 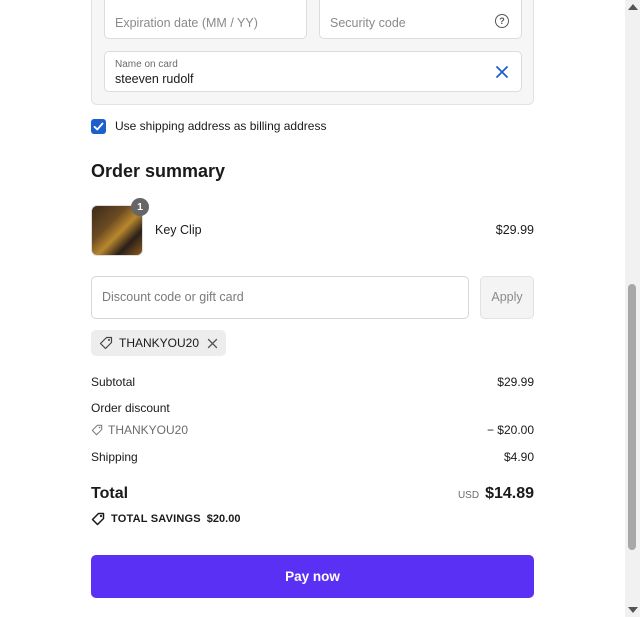 What do you see at coordinates (312, 576) in the screenshot?
I see `pay-now-button: Pay now` at bounding box center [312, 576].